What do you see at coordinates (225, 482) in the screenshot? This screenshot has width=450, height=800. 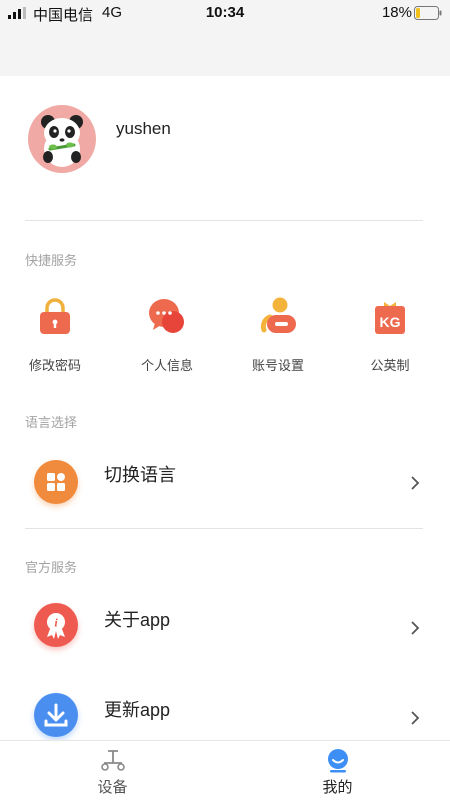 I see `switch-language-row: 切换语言` at bounding box center [225, 482].